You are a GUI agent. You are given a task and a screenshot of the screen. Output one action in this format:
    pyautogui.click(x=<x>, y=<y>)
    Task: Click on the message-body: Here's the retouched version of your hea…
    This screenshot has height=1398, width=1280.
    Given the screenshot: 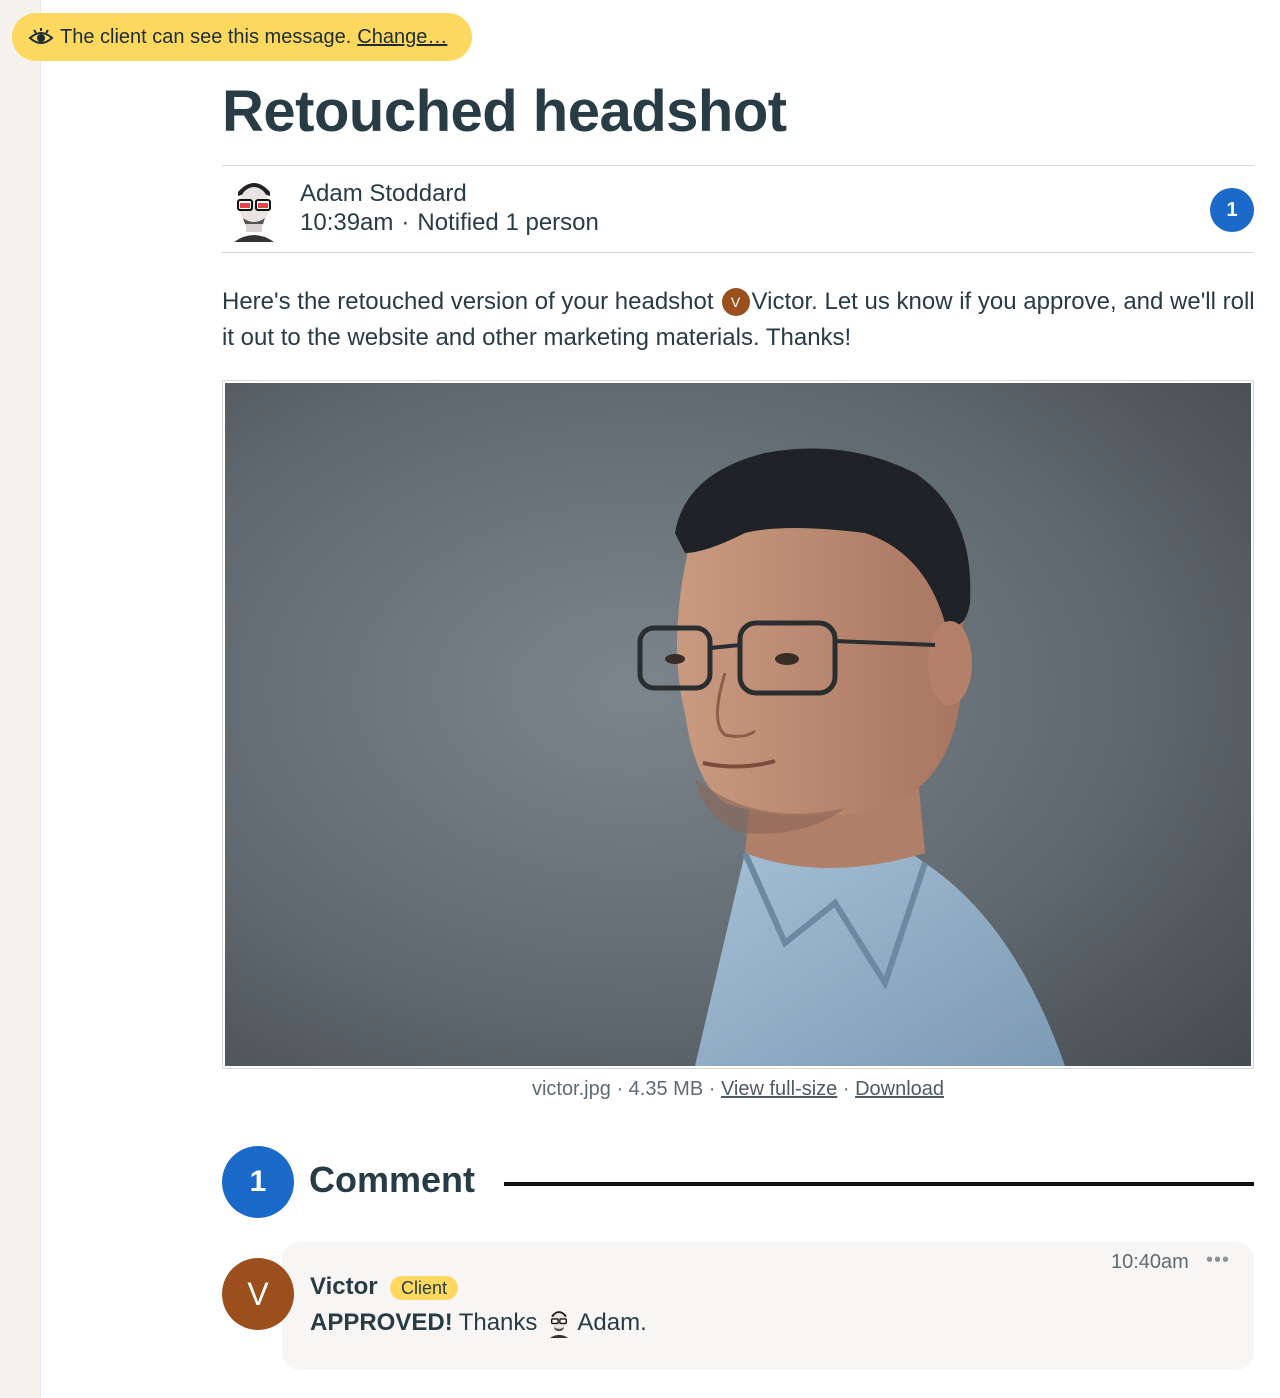 What is the action you would take?
    pyautogui.click(x=742, y=320)
    